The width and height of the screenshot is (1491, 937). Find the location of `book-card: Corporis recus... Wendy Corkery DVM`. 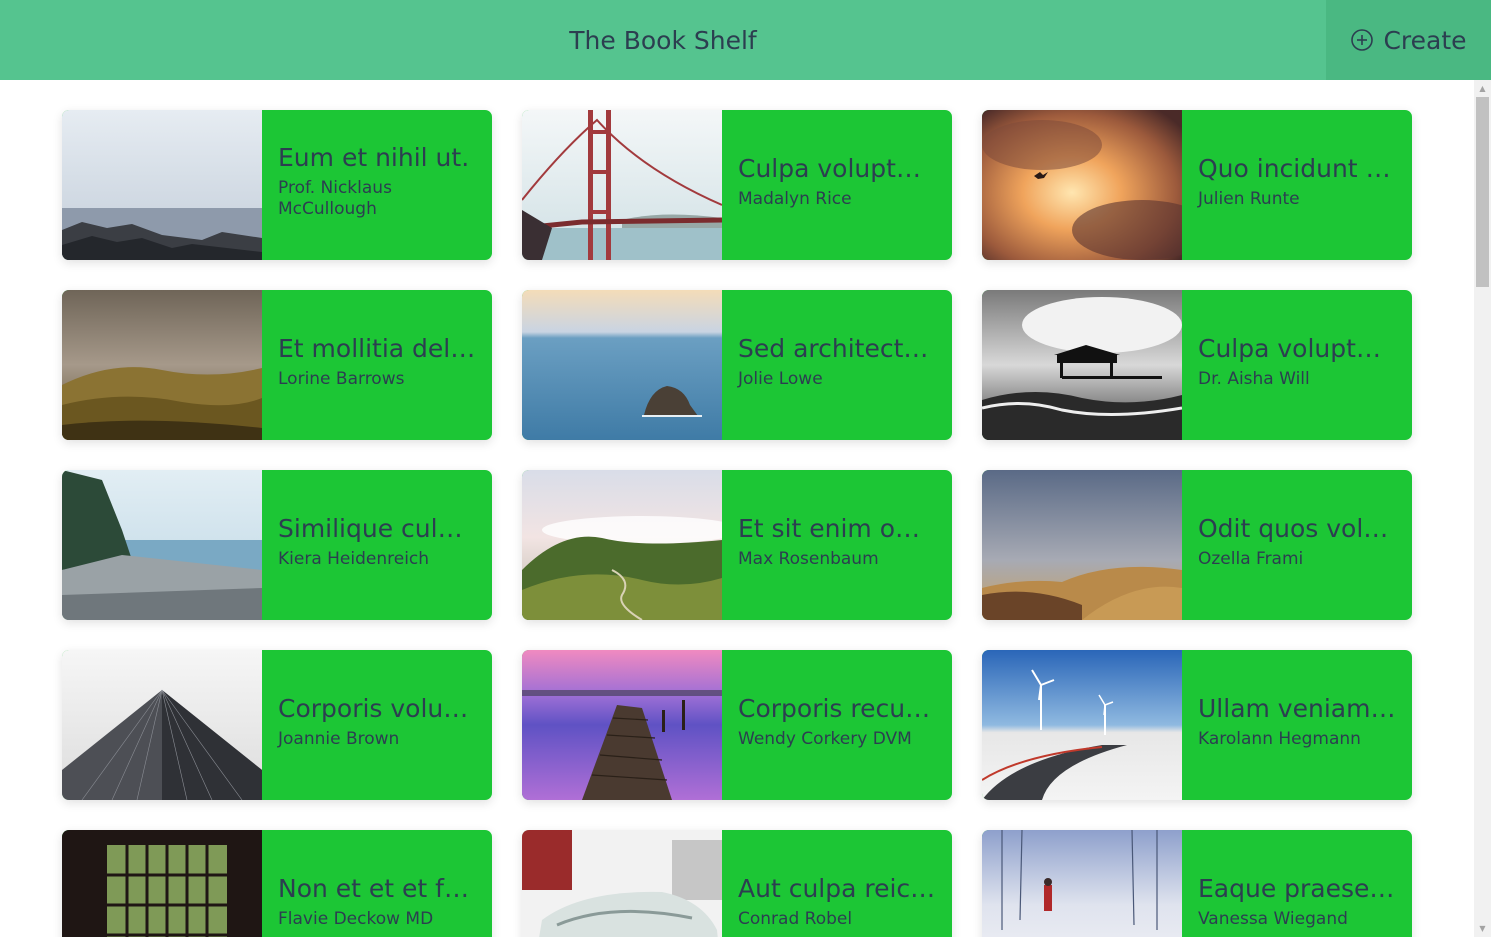

book-card: Corporis recus... Wendy Corkery DVM is located at coordinates (737, 725).